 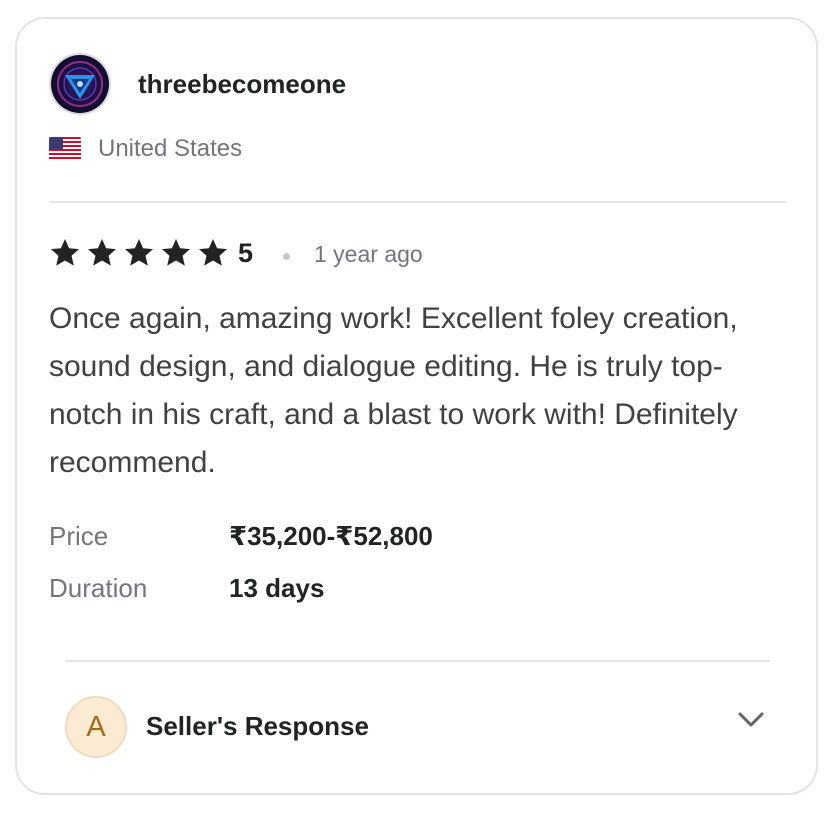 What do you see at coordinates (246, 253) in the screenshot?
I see `rating-value: 5` at bounding box center [246, 253].